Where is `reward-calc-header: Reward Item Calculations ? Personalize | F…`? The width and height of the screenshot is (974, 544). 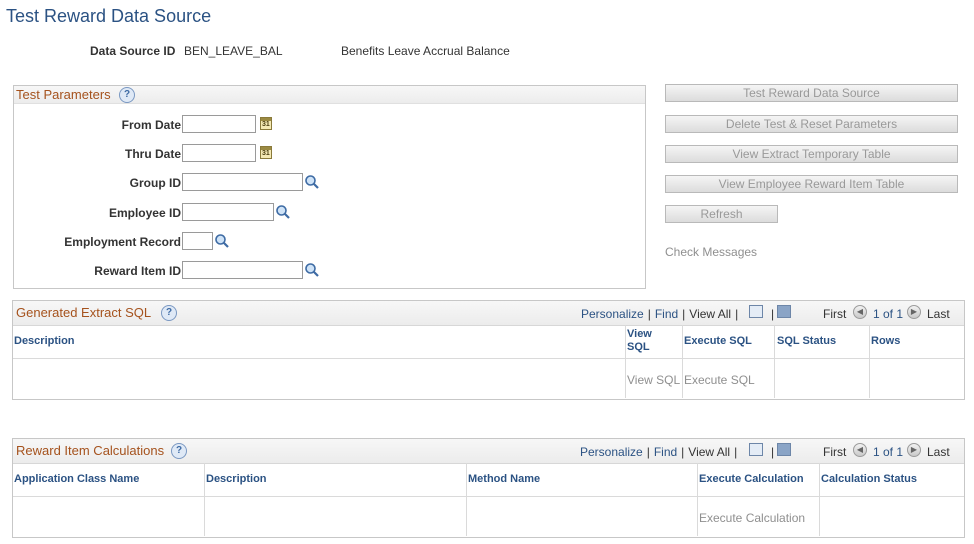 reward-calc-header: Reward Item Calculations ? Personalize | F… is located at coordinates (488, 451).